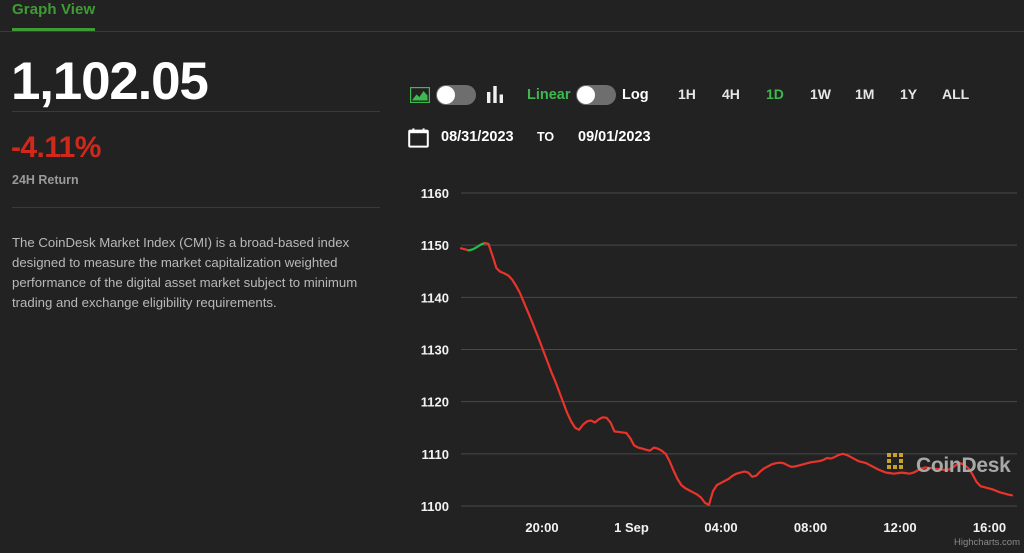 The width and height of the screenshot is (1024, 553). What do you see at coordinates (586, 95) in the screenshot?
I see `scale-toggle-knob` at bounding box center [586, 95].